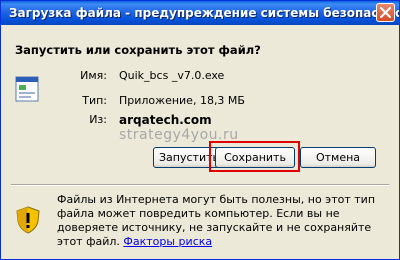  Describe the element at coordinates (93, 75) in the screenshot. I see `file-name-label: Имя:` at that location.